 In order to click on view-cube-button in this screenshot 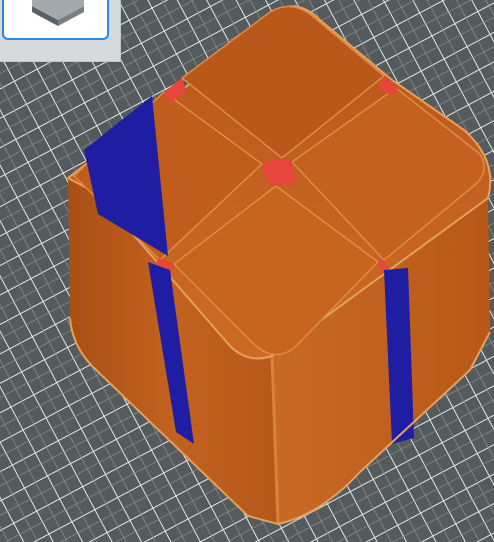, I will do `click(55, 20)`.